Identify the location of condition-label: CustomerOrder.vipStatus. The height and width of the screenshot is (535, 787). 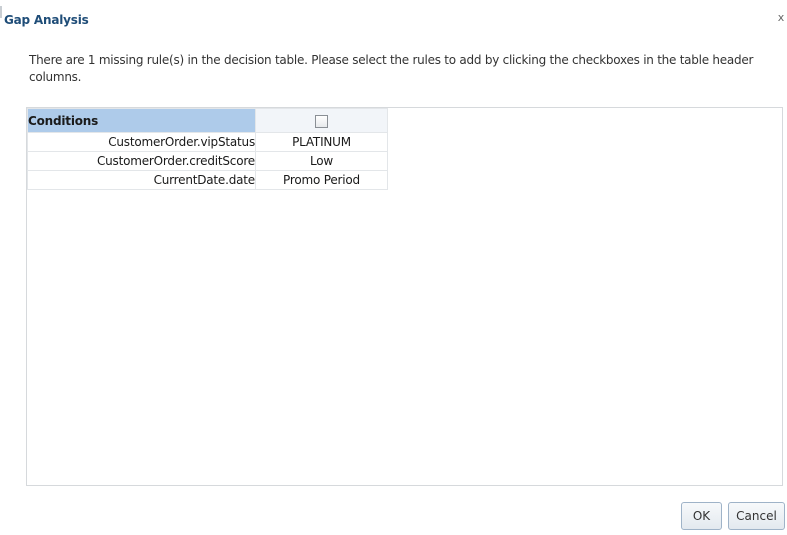
(141, 142).